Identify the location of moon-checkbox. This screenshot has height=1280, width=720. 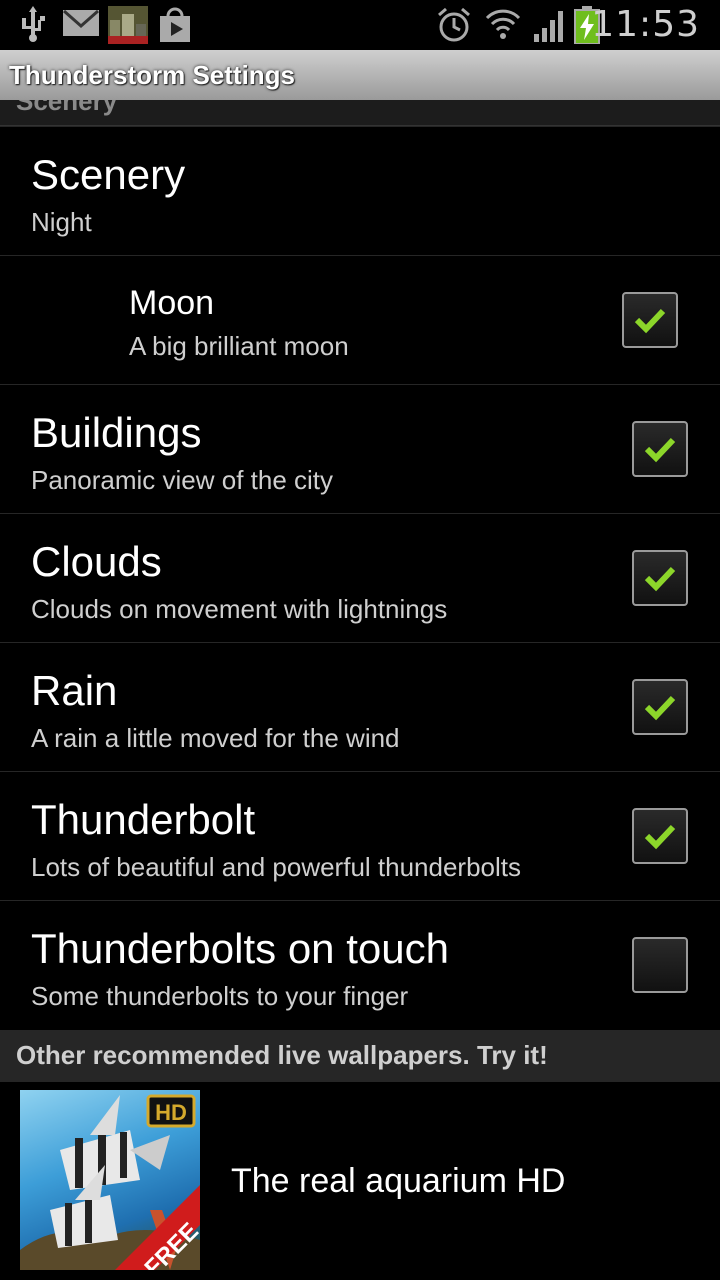
(650, 320).